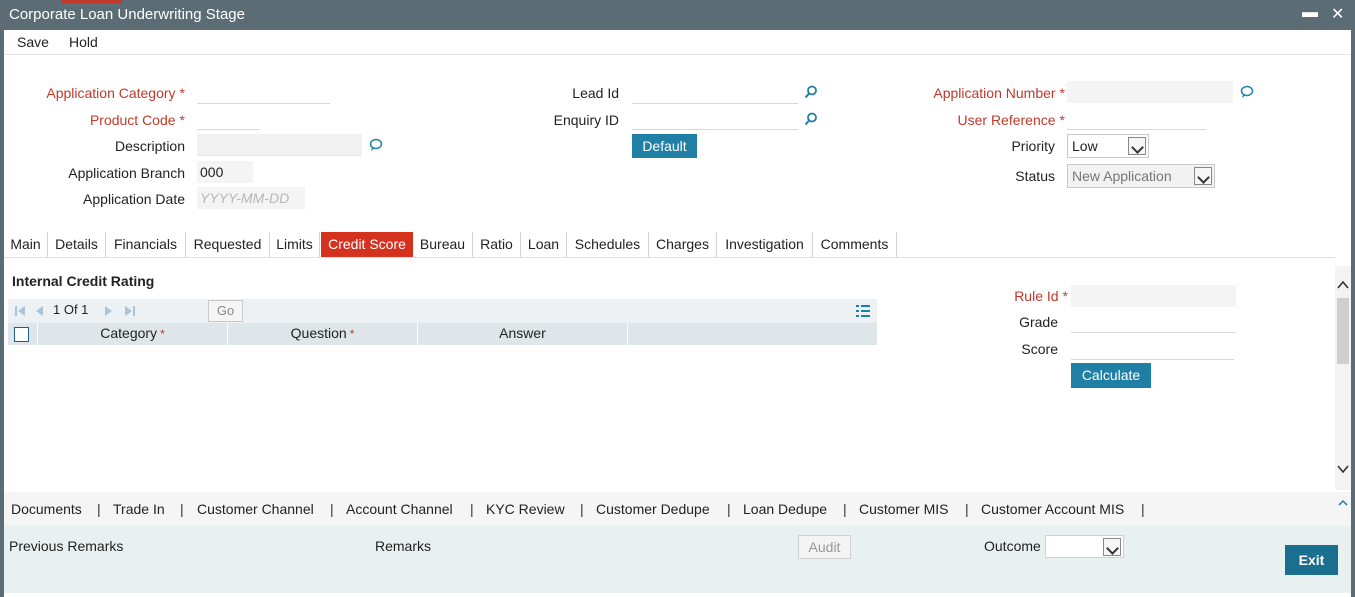 This screenshot has height=597, width=1355. I want to click on description-lookup-icon, so click(376, 145).